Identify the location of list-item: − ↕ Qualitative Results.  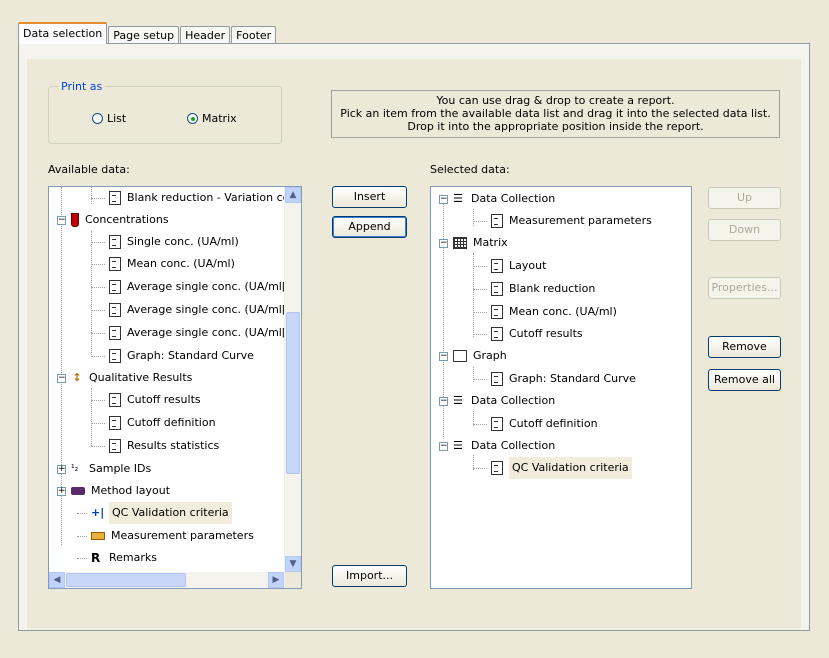
(124, 378).